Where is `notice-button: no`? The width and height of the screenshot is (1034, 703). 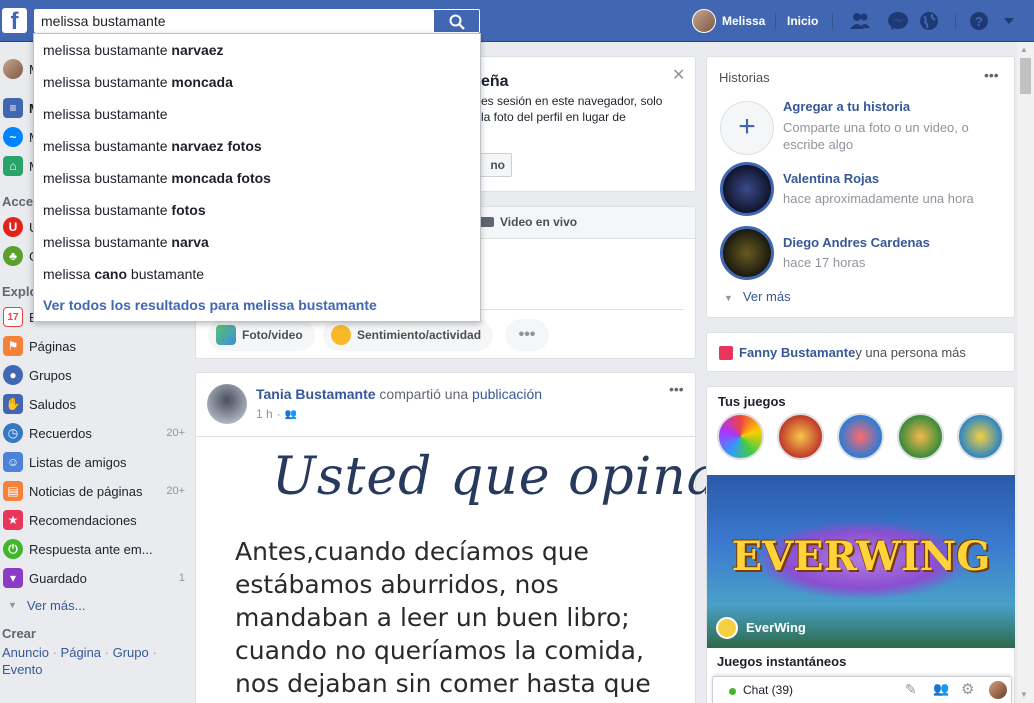 notice-button: no is located at coordinates (495, 165).